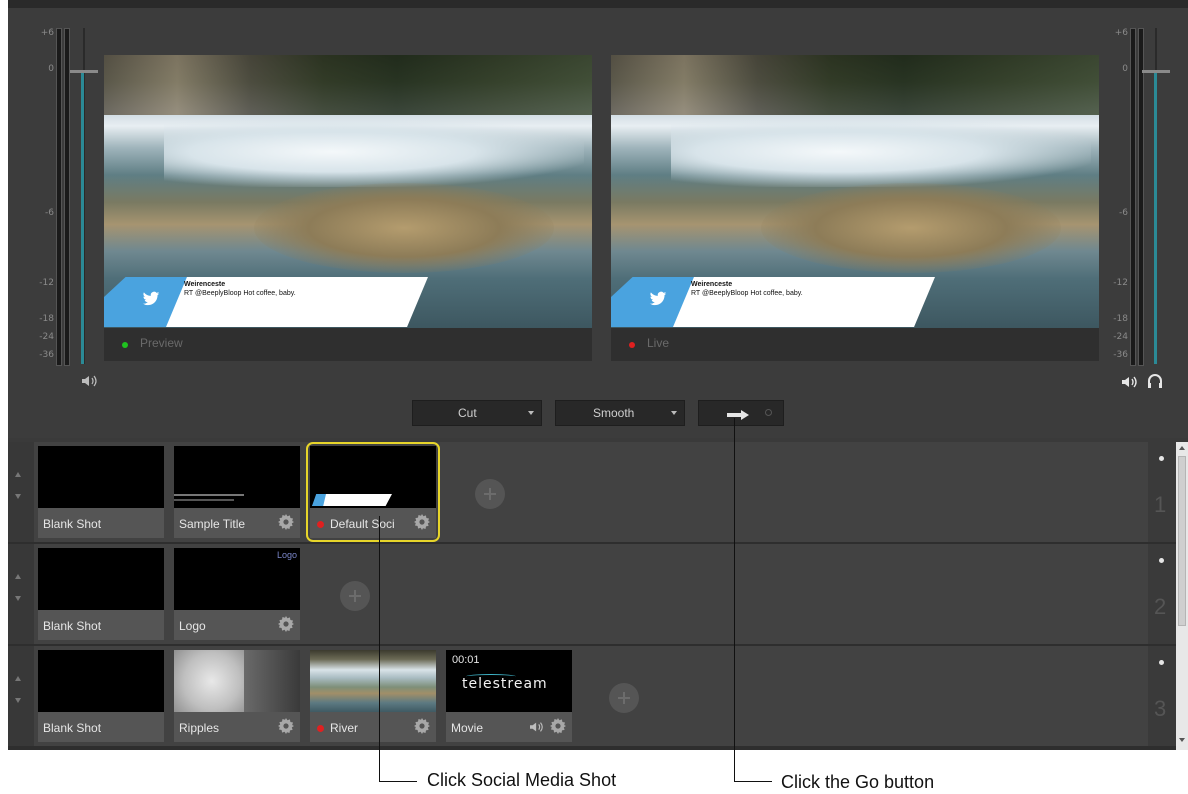  Describe the element at coordinates (348, 344) in the screenshot. I see `preview-status-bar: Preview` at that location.